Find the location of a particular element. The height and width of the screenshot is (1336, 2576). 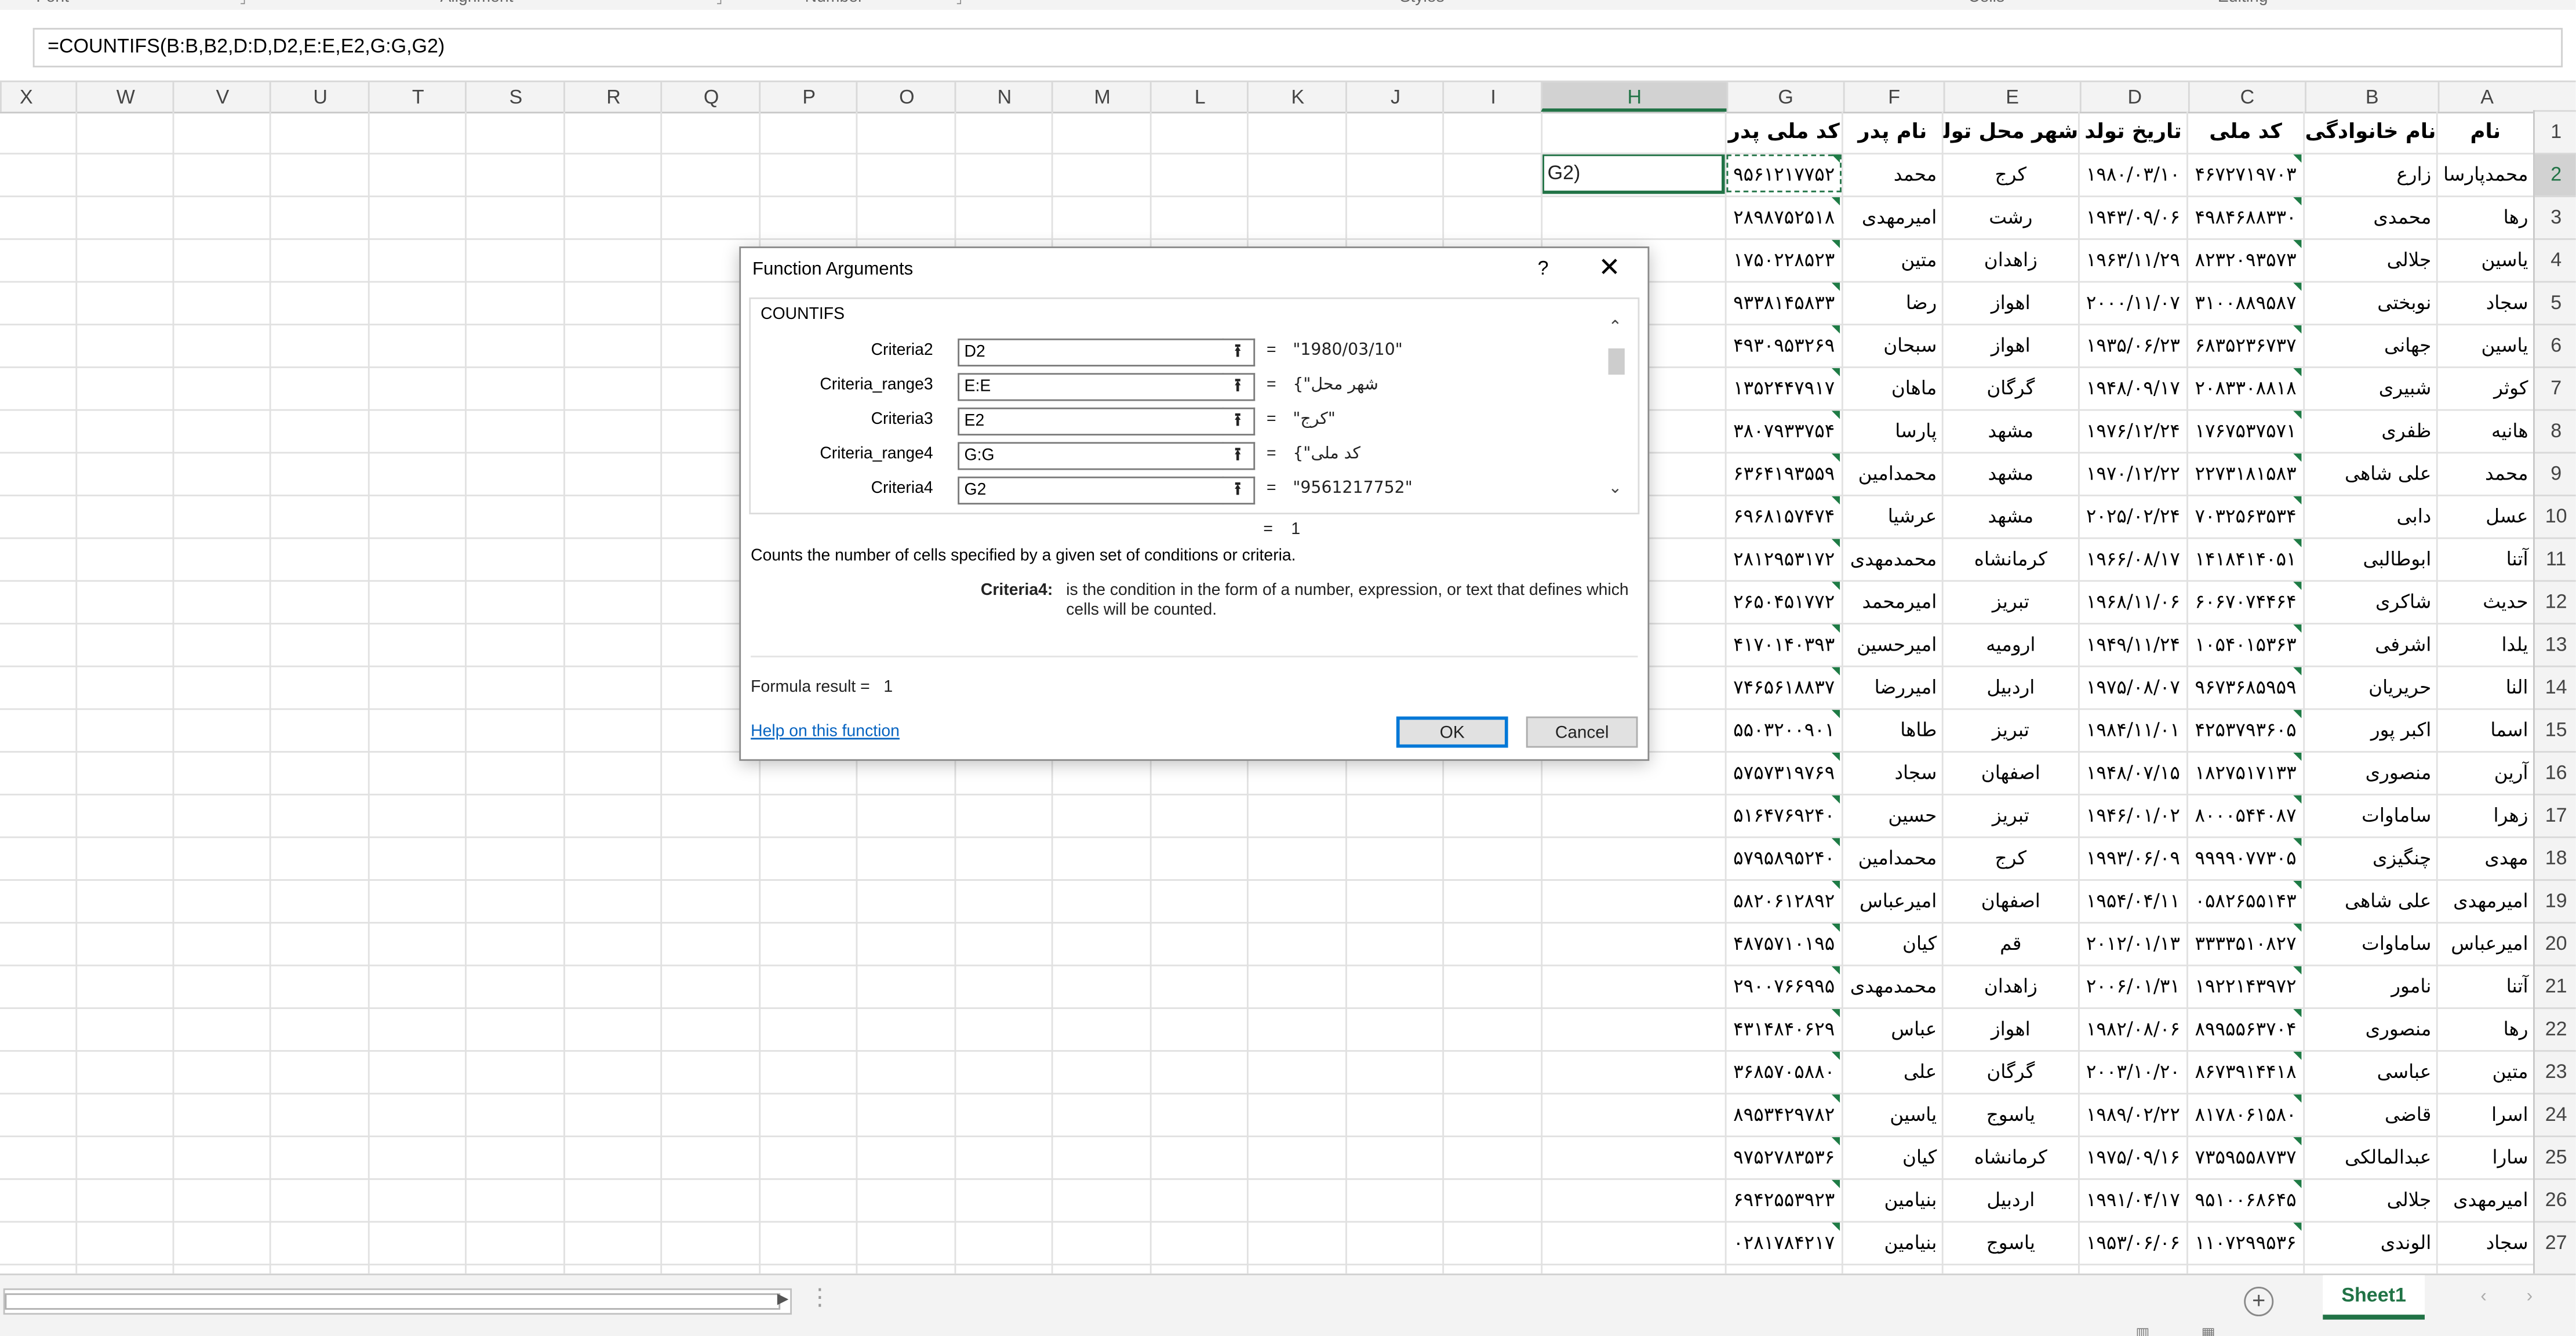

cell-a10: عسل is located at coordinates (2486, 516).